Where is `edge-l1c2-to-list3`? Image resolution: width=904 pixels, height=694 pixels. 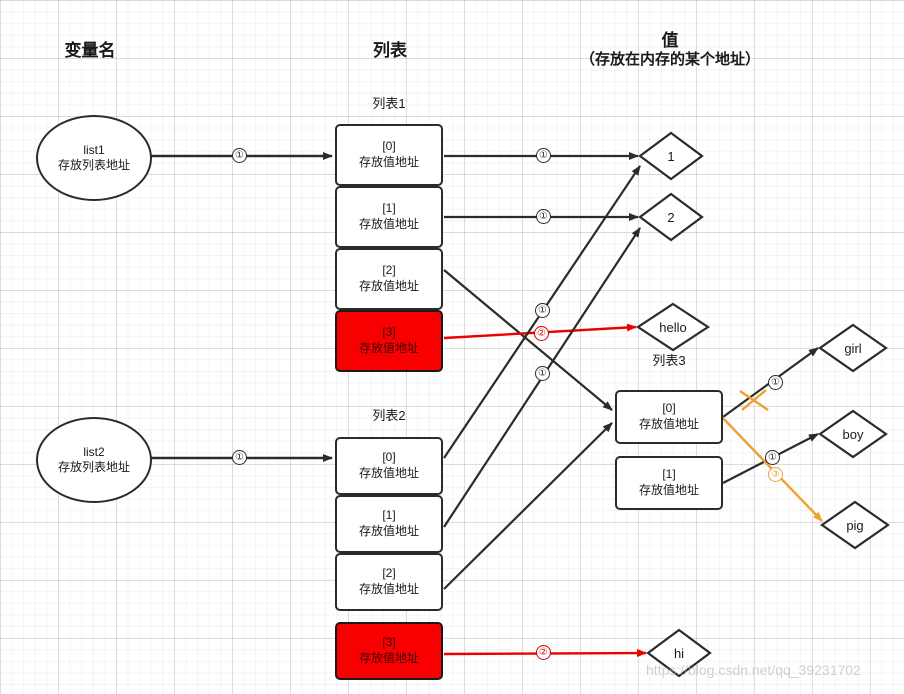 edge-l1c2-to-list3 is located at coordinates (528, 340).